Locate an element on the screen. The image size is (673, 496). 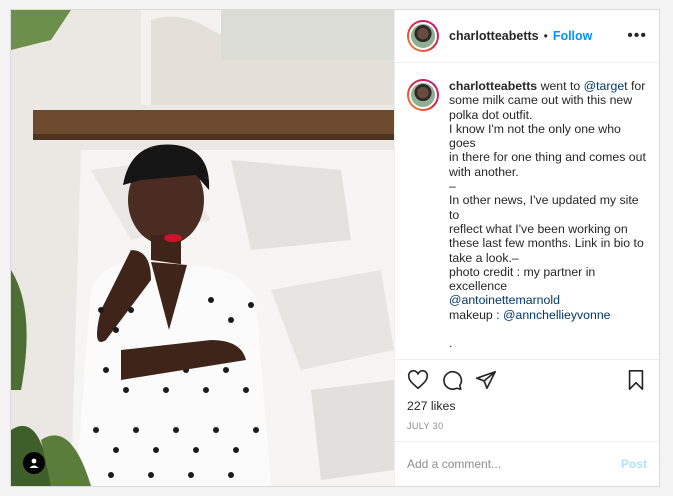
user-tag-icon is located at coordinates (34, 463).